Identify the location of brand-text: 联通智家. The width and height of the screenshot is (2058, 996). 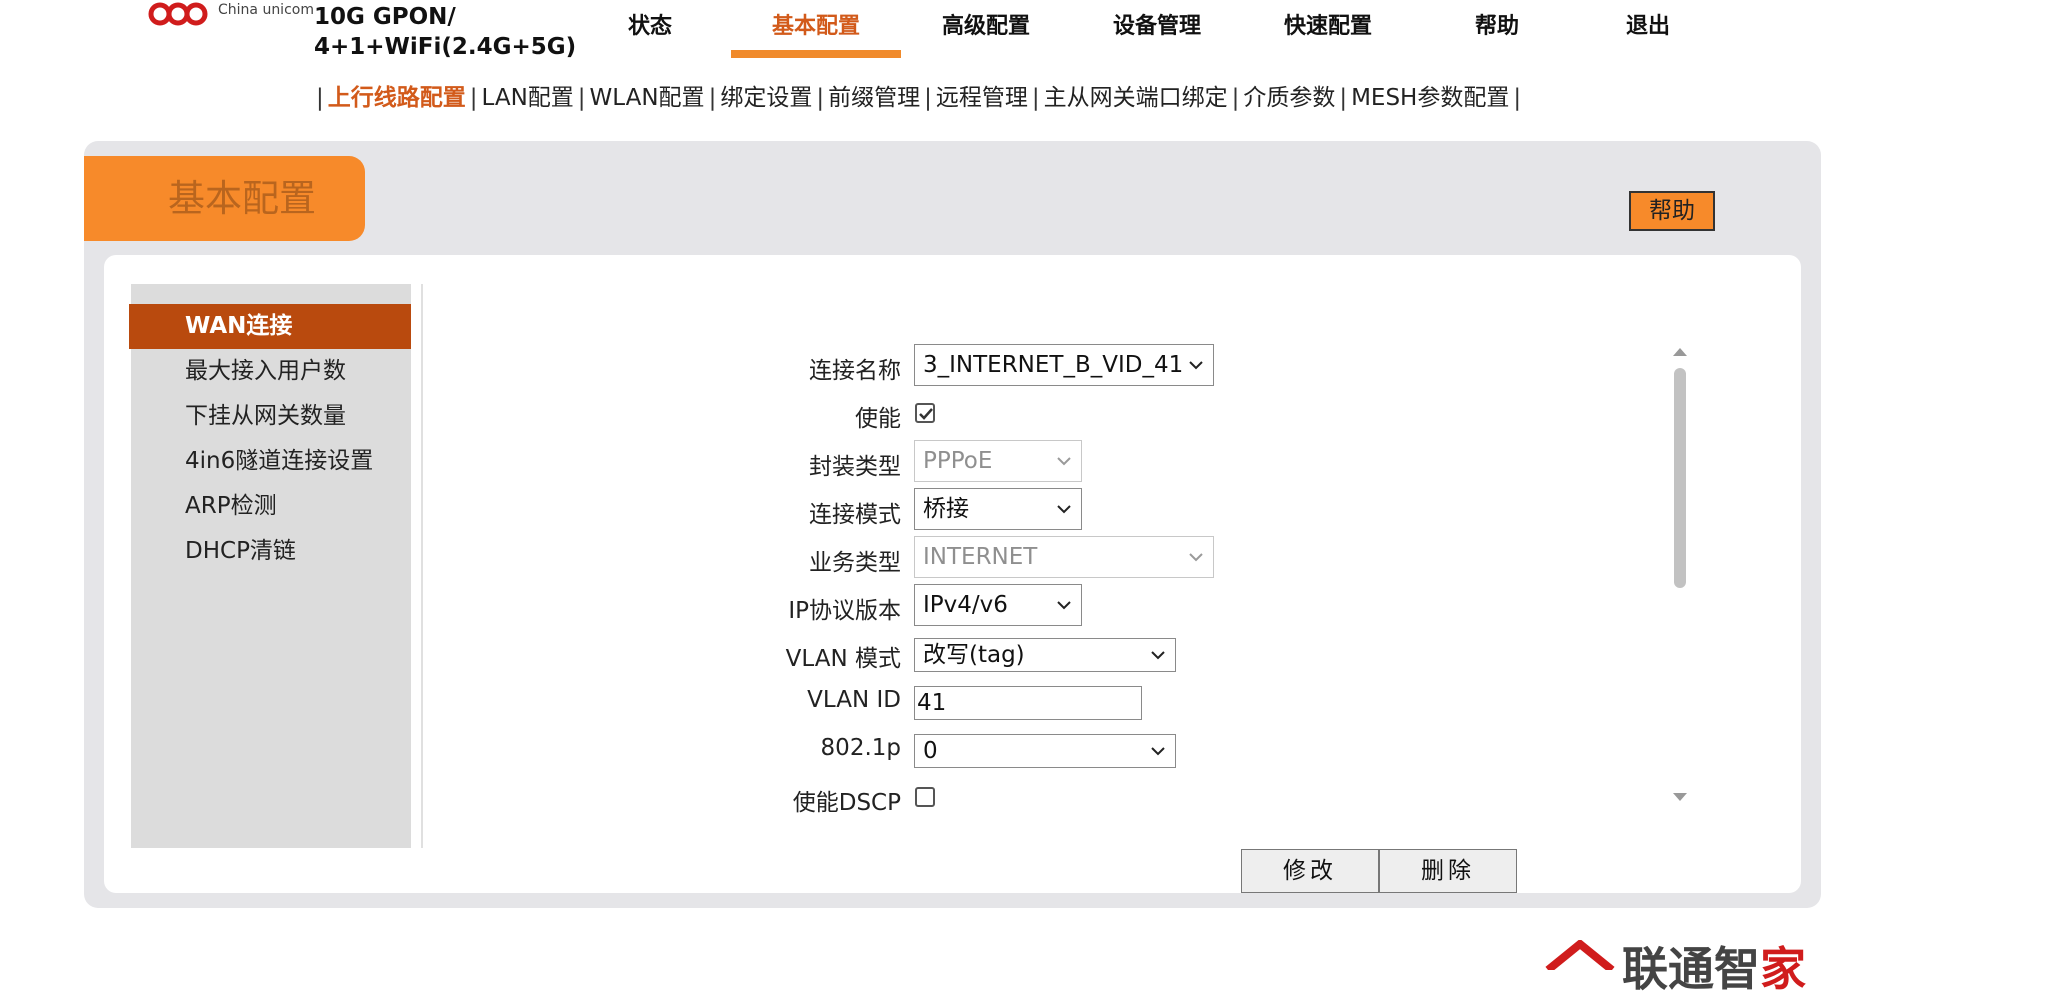
(1714, 969).